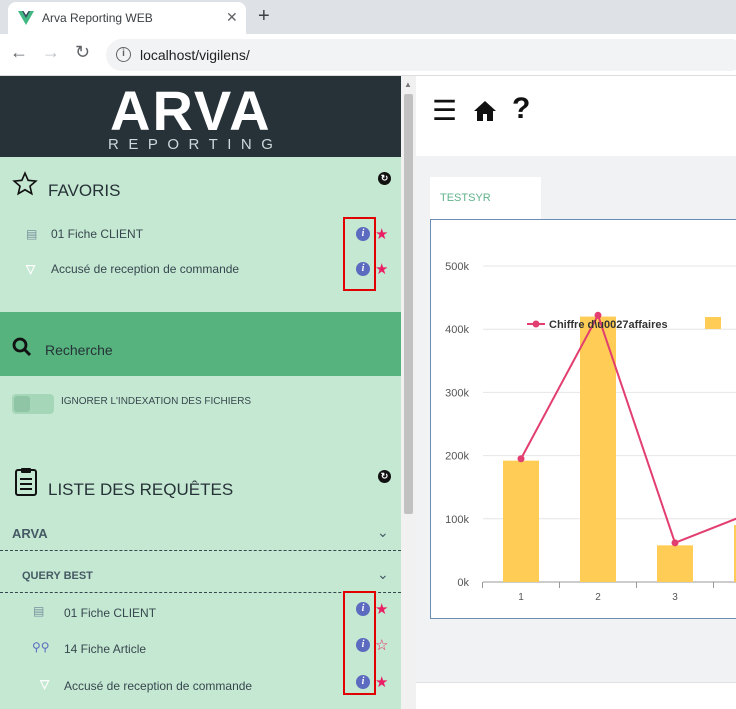 The height and width of the screenshot is (709, 736). Describe the element at coordinates (463, 583) in the screenshot. I see `y-tick-label: 0k` at that location.